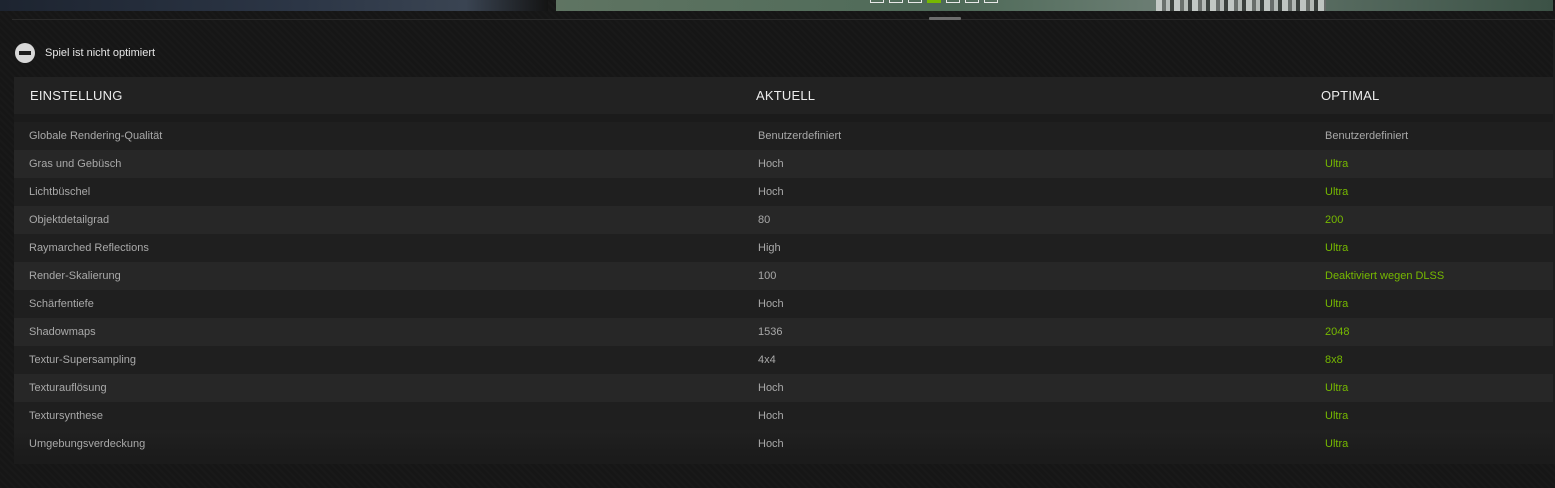 The width and height of the screenshot is (1555, 488). Describe the element at coordinates (764, 220) in the screenshot. I see `current-value: 80` at that location.